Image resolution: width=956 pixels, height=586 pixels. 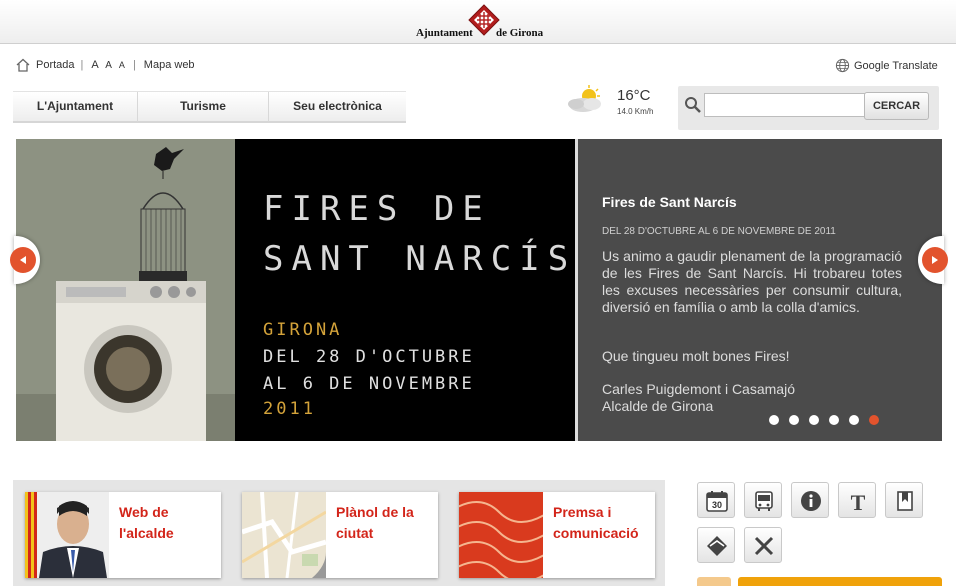 I want to click on slider-pagination, so click(x=829, y=420).